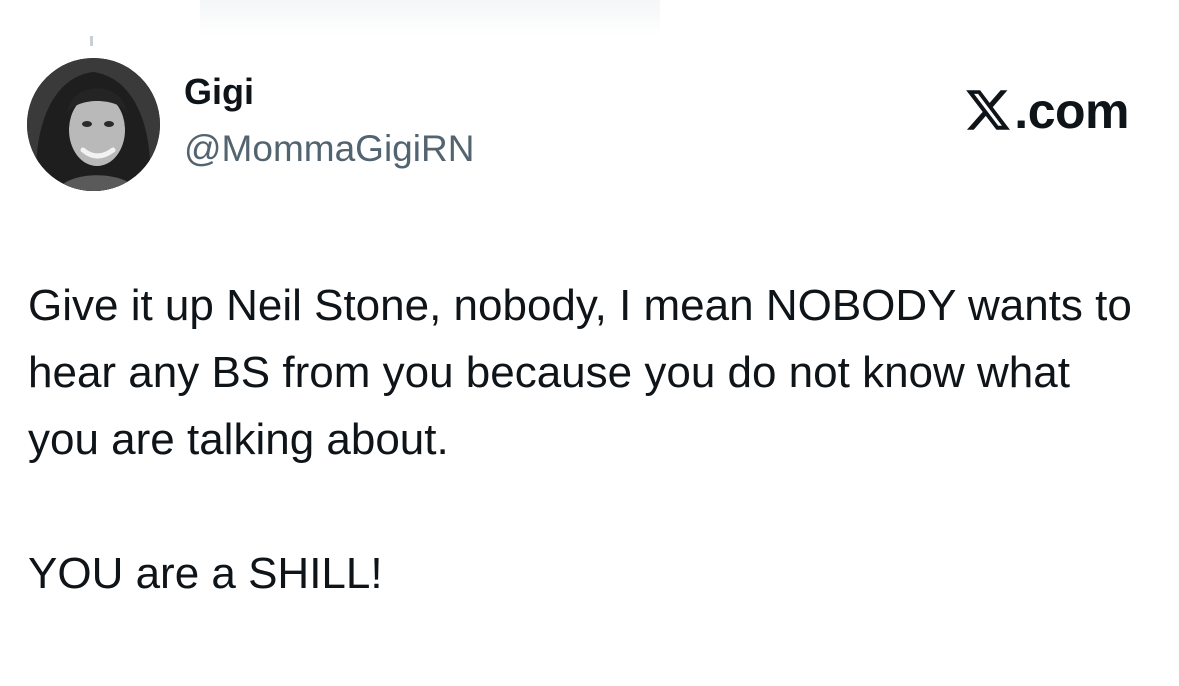 The image size is (1179, 686). I want to click on user-handle: @MommaGigiRN, so click(329, 148).